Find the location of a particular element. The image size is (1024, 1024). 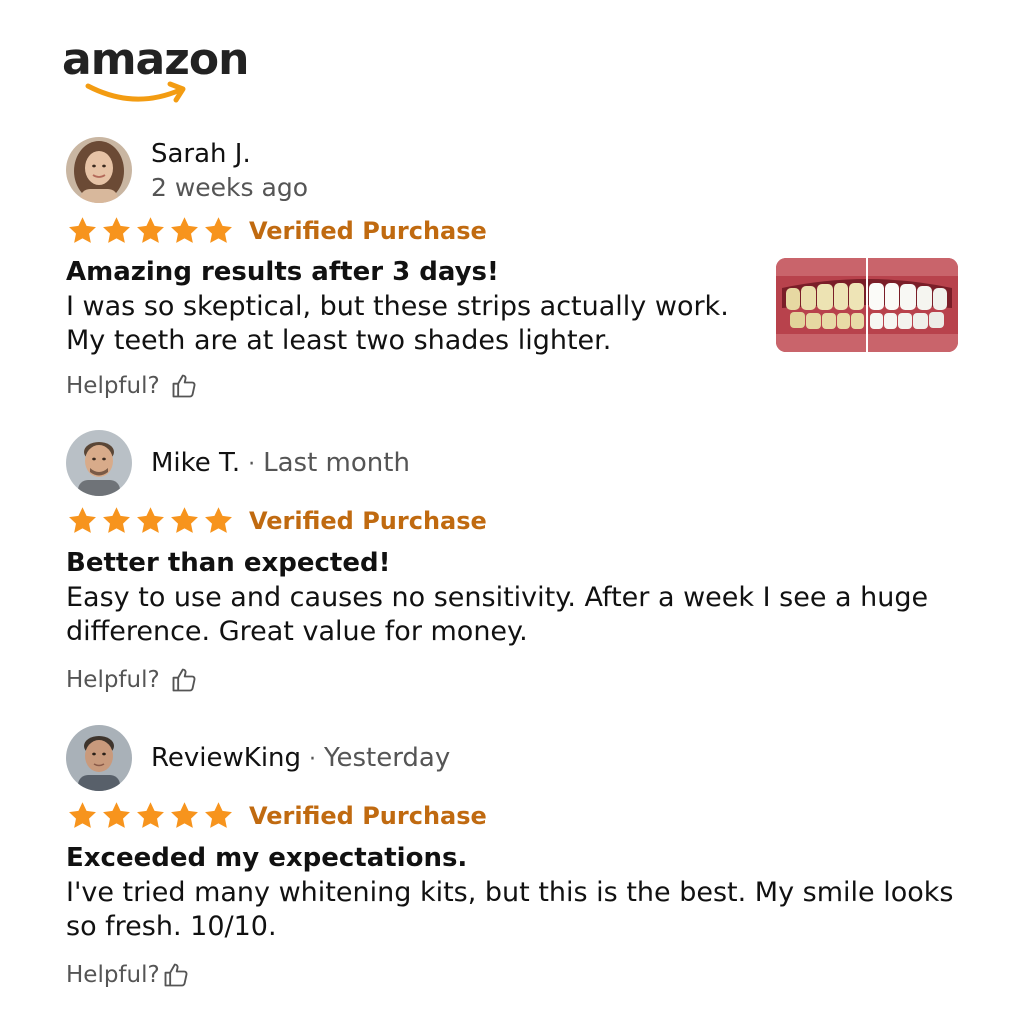

review-date: Last month is located at coordinates (336, 463).